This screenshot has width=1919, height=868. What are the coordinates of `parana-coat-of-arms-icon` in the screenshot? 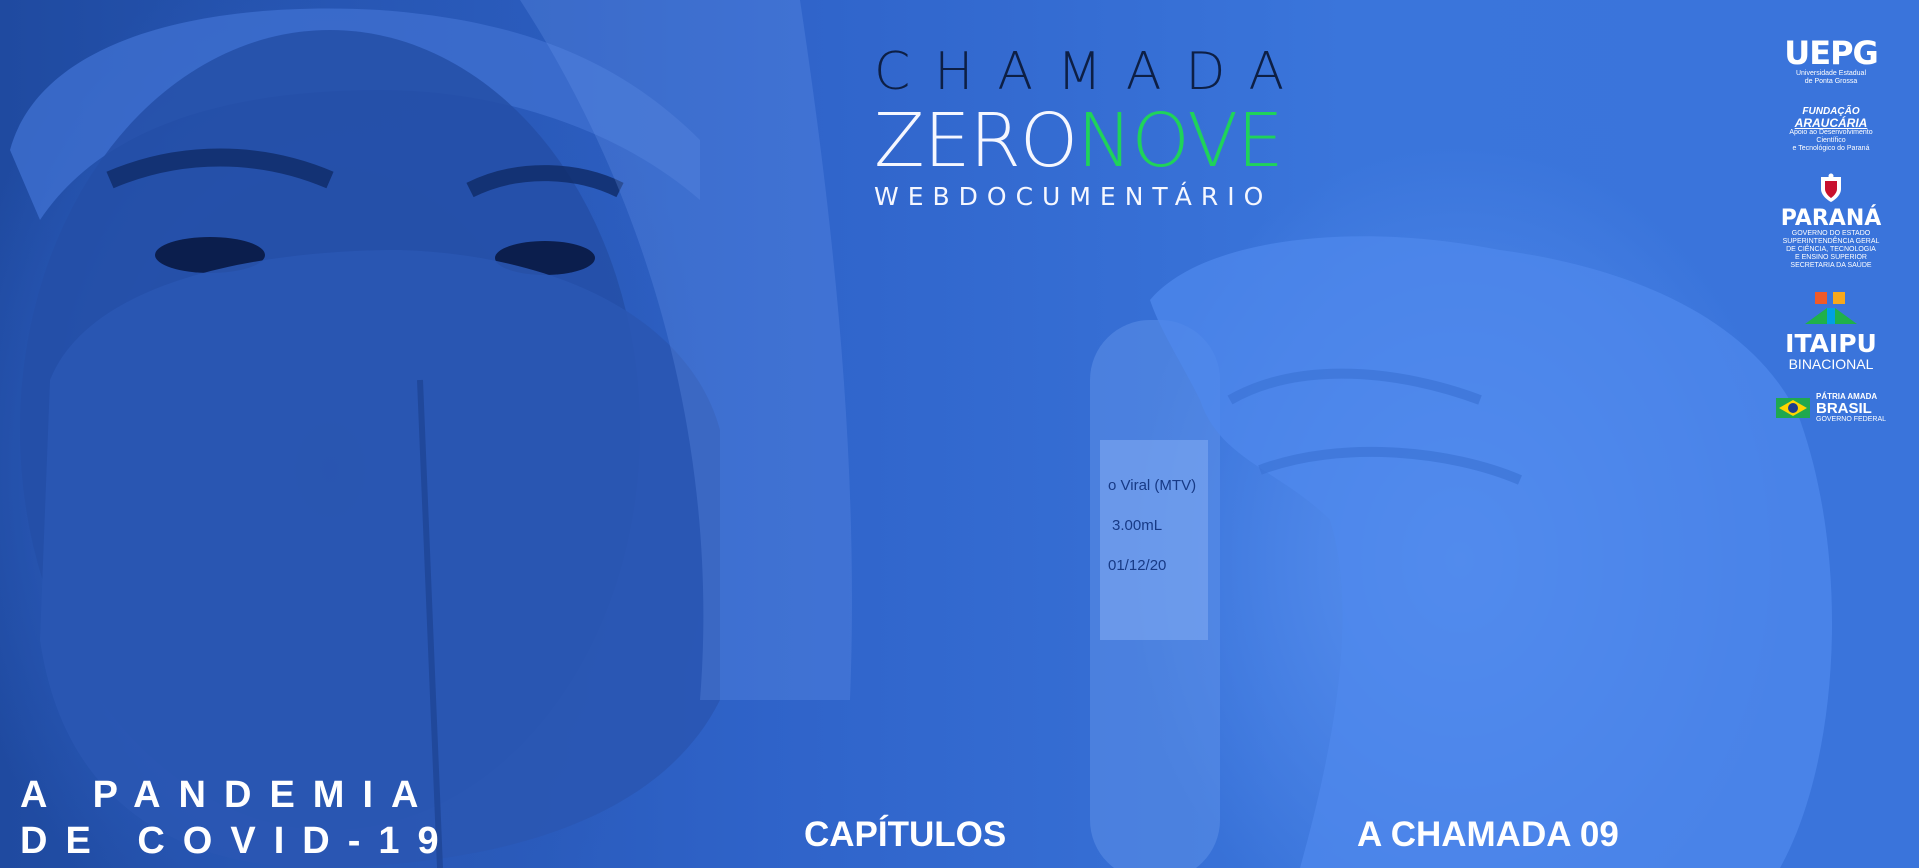 It's located at (1831, 187).